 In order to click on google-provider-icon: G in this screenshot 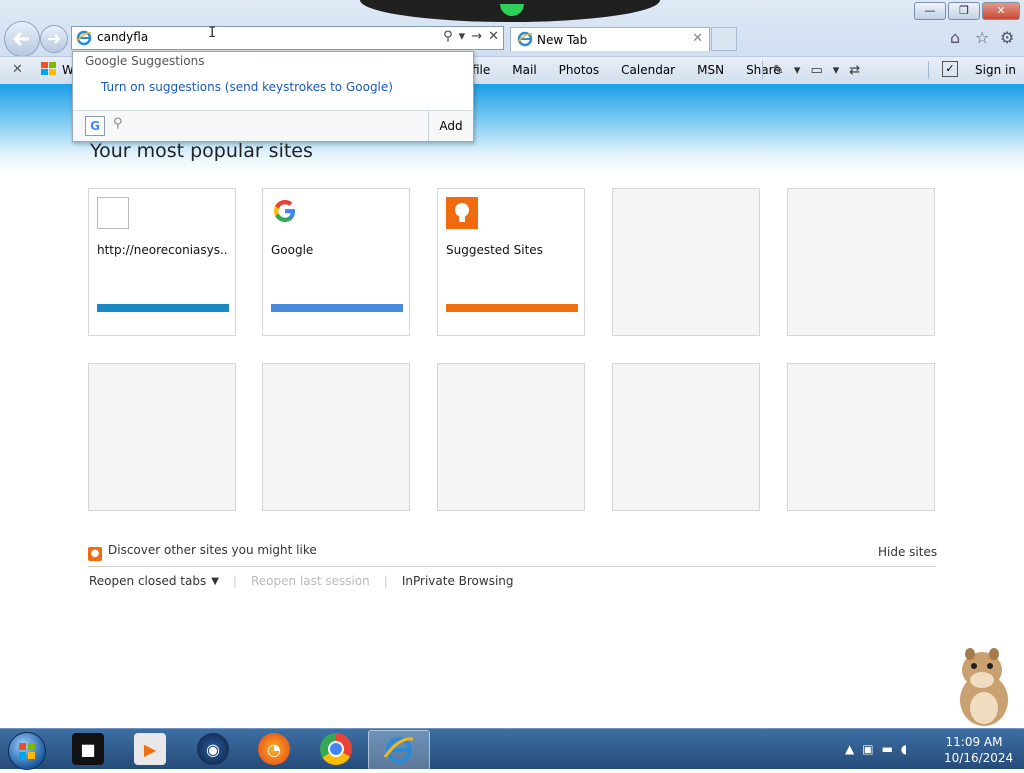, I will do `click(95, 126)`.